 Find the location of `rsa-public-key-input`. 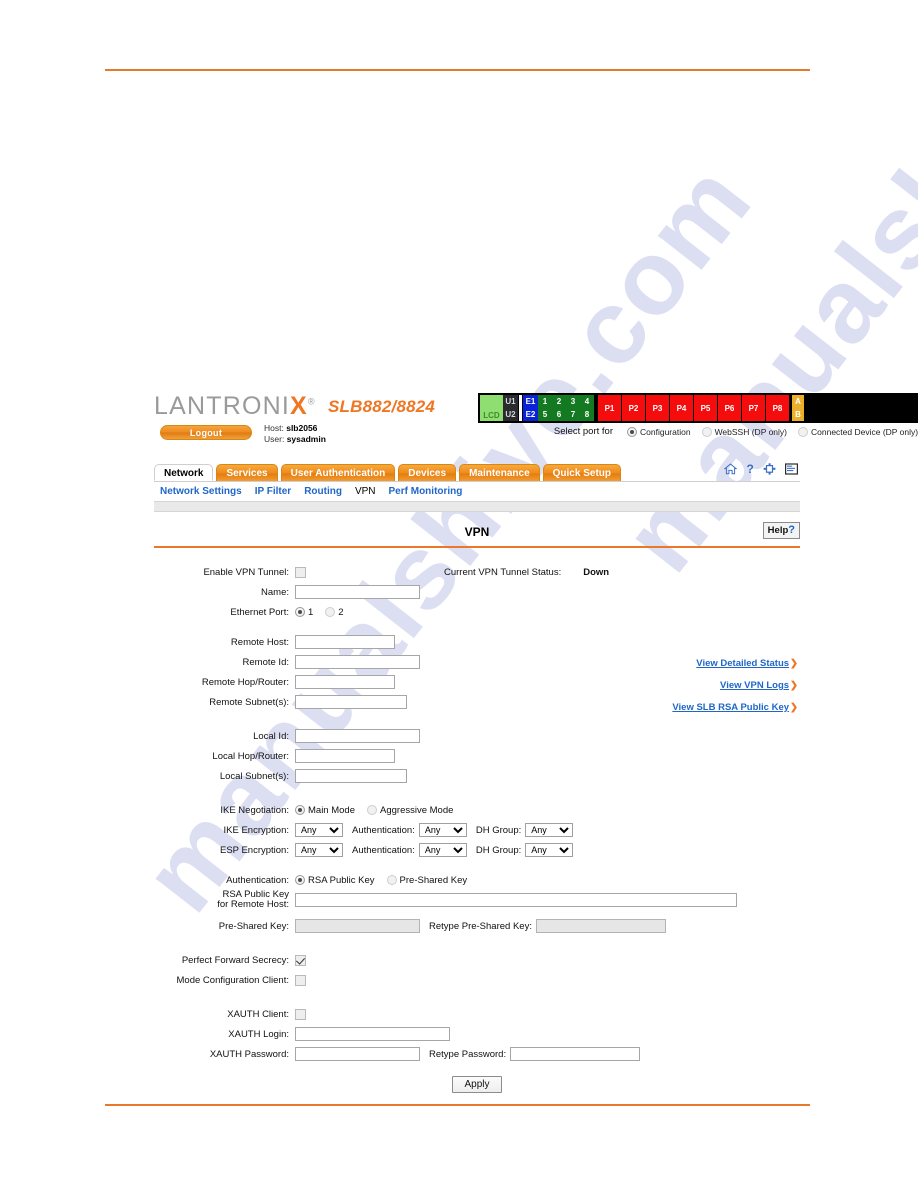

rsa-public-key-input is located at coordinates (516, 900).